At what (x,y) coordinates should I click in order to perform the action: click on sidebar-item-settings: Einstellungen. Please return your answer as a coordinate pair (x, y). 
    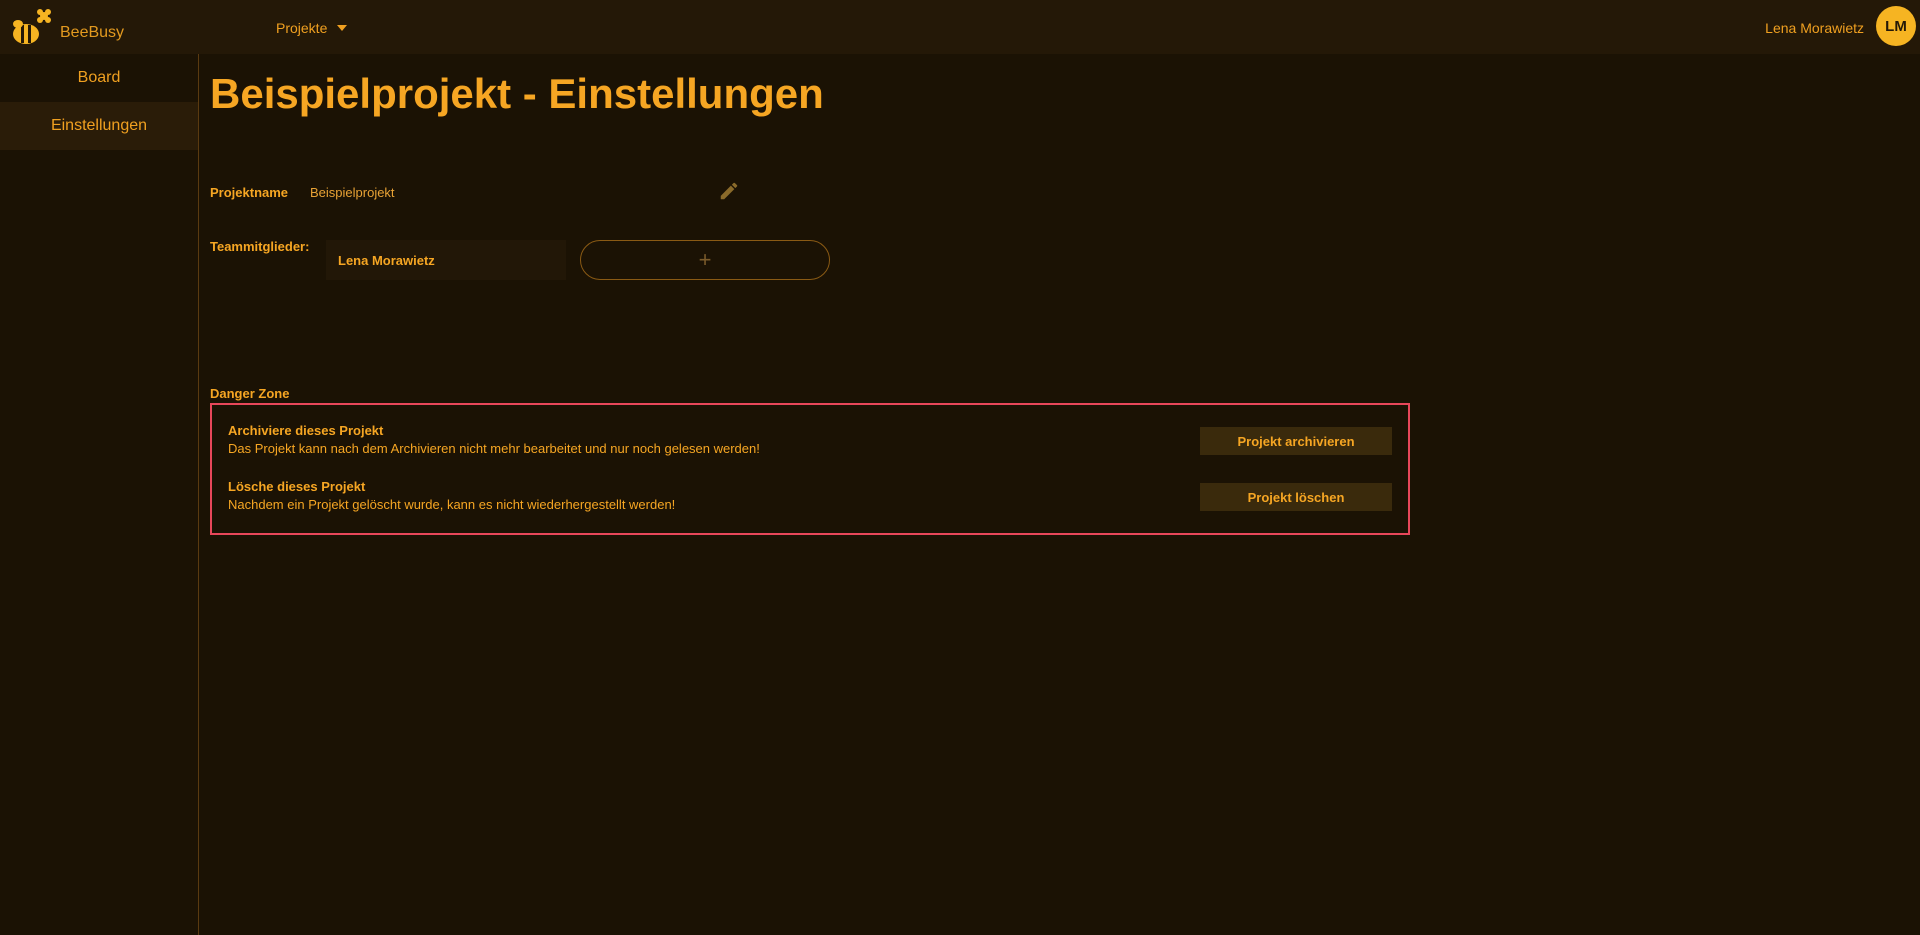
    Looking at the image, I should click on (99, 126).